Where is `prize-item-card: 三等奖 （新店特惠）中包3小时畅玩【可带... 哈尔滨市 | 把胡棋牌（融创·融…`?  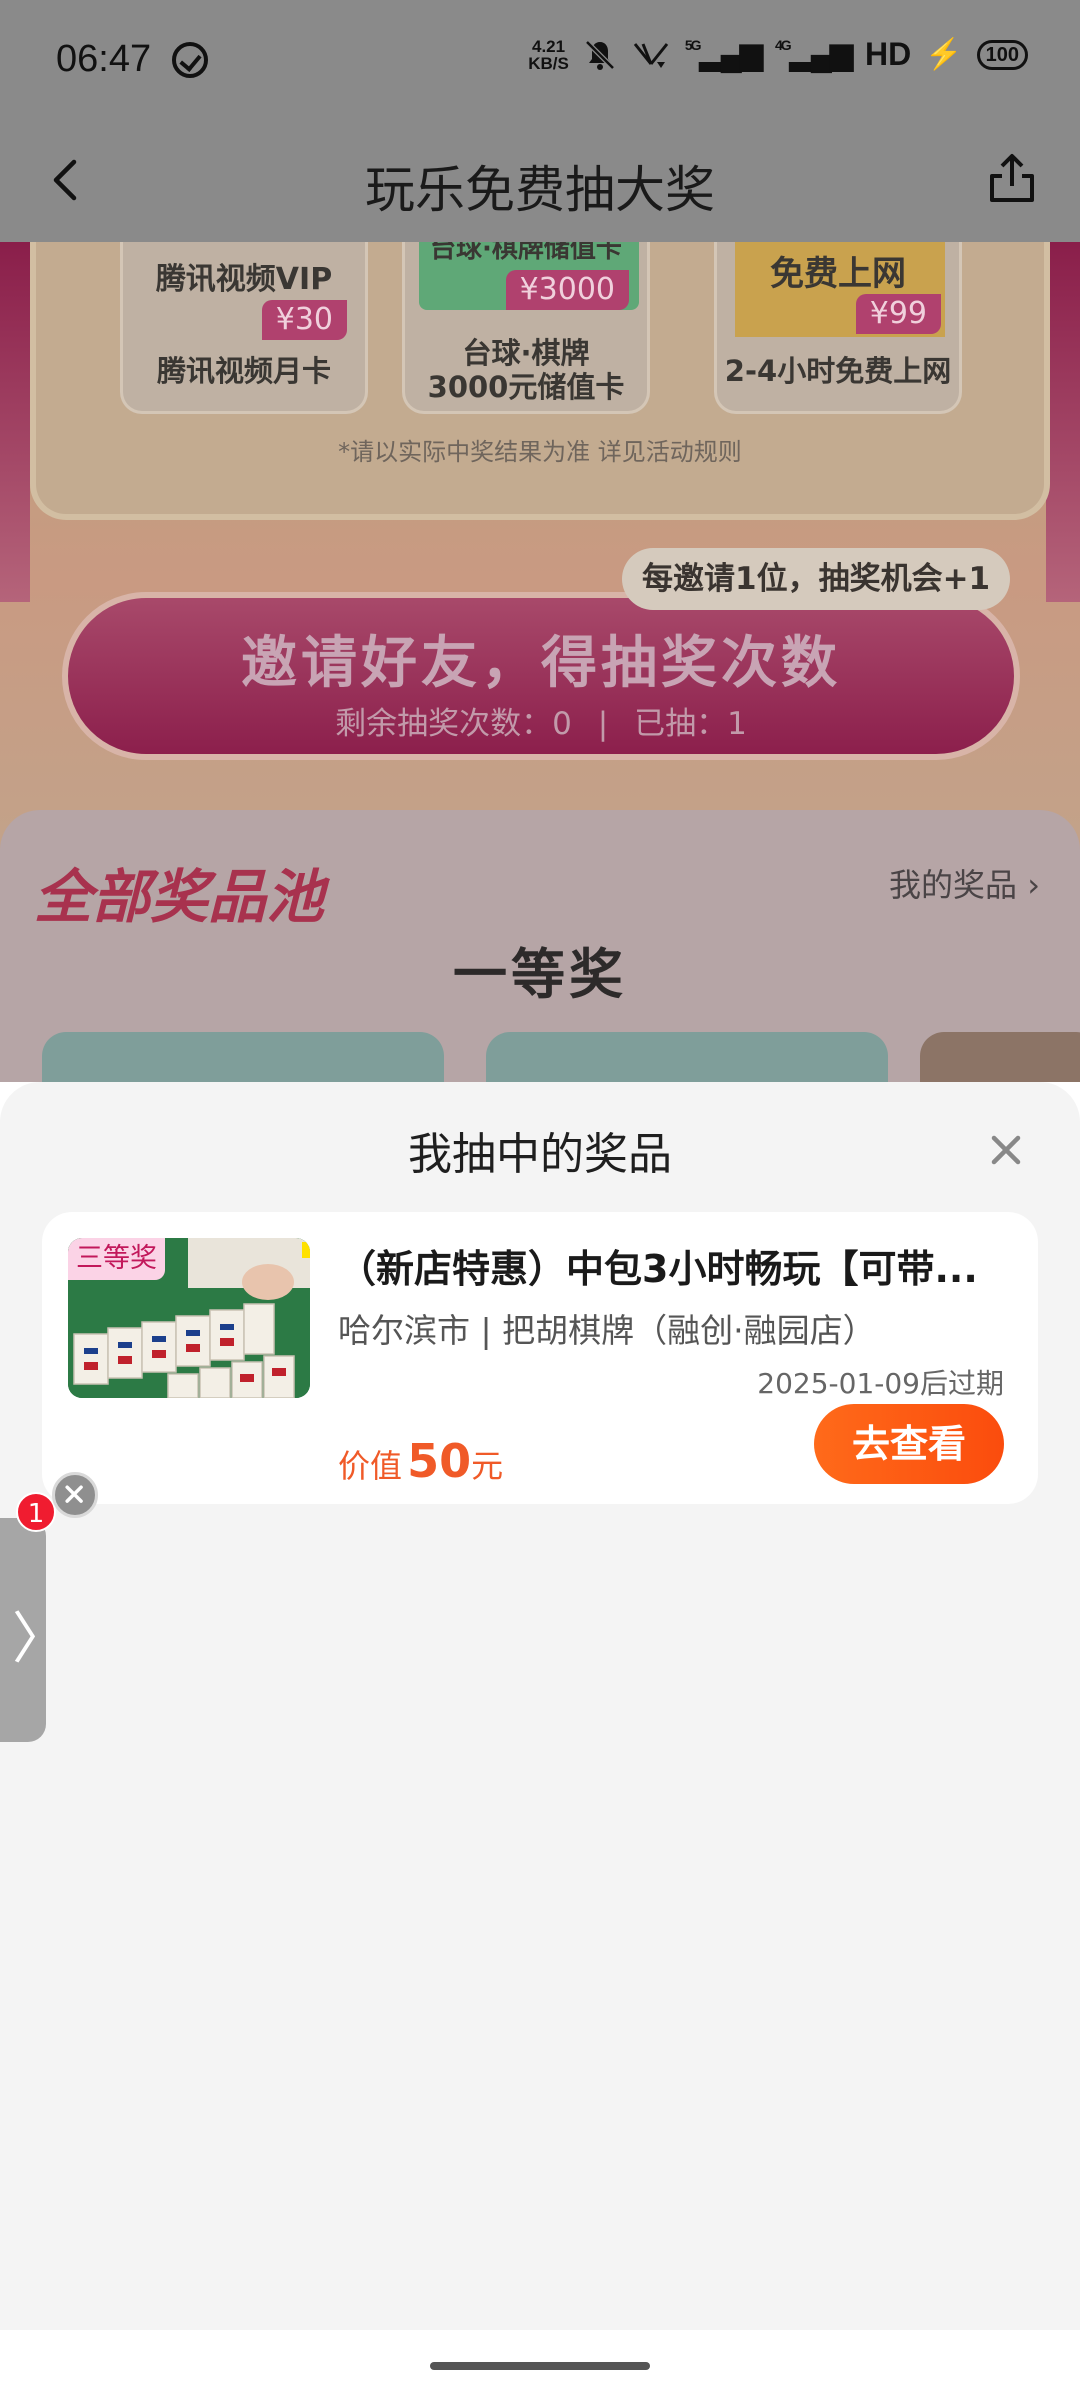 prize-item-card: 三等奖 （新店特惠）中包3小时畅玩【可带... 哈尔滨市 | 把胡棋牌（融创·融… is located at coordinates (540, 1358).